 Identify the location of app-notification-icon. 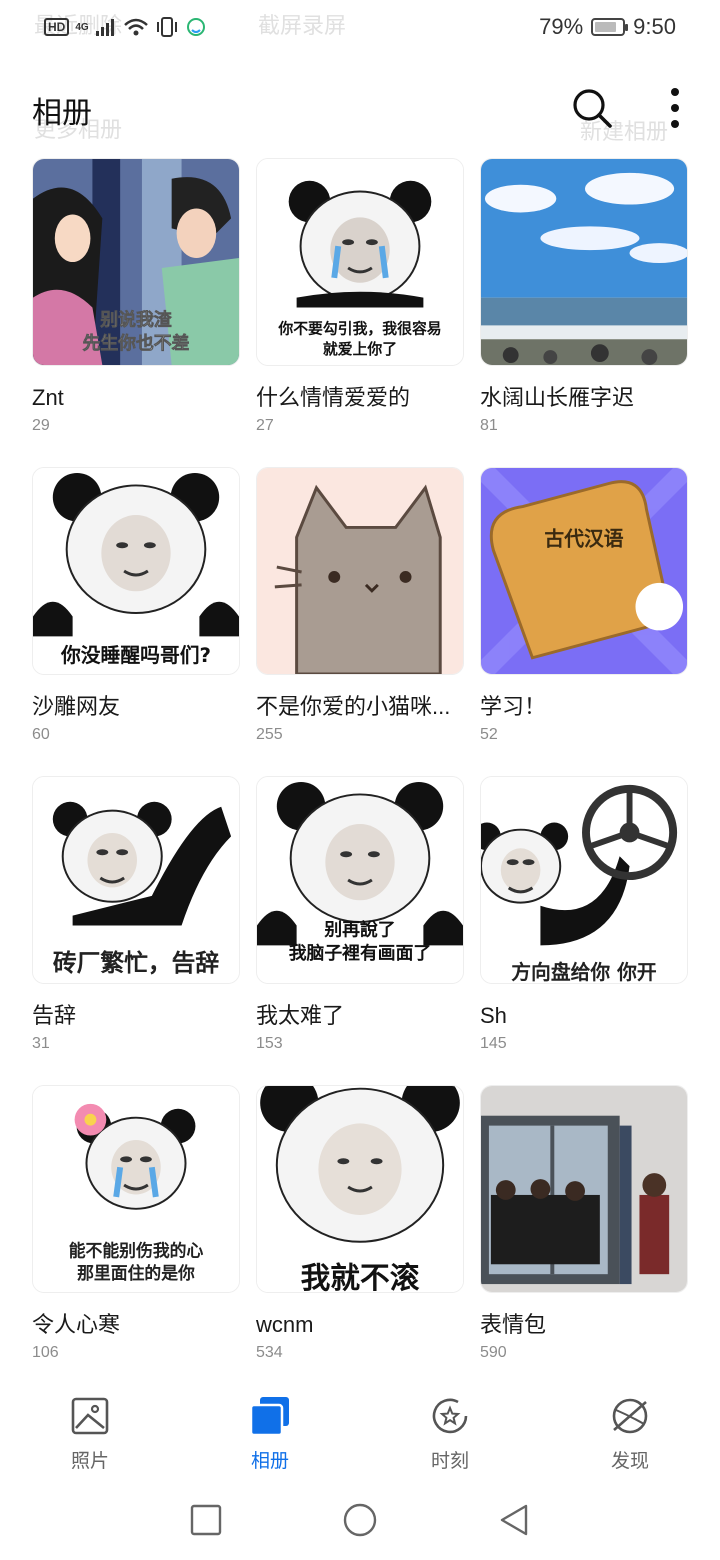
(195, 27).